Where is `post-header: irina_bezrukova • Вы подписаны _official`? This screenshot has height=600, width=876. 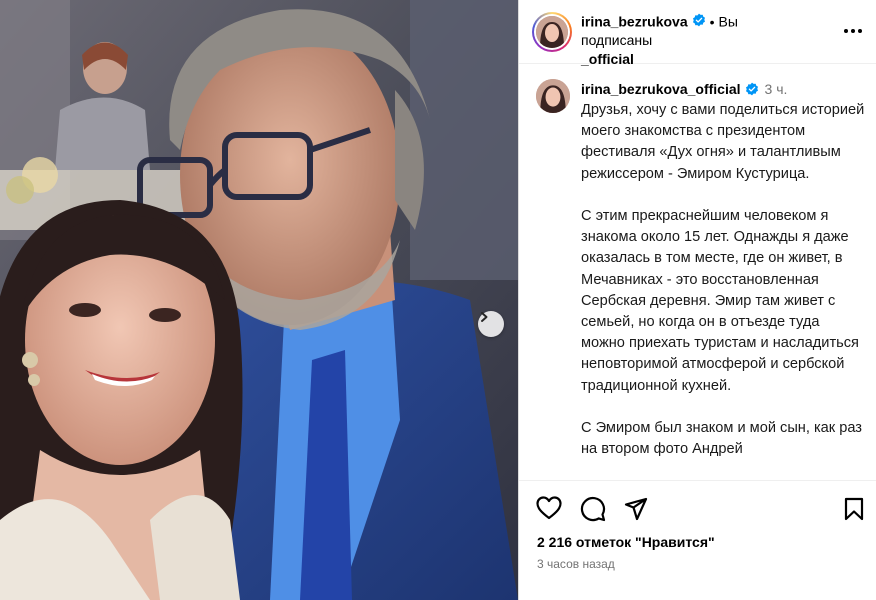 post-header: irina_bezrukova • Вы подписаны _official is located at coordinates (697, 33).